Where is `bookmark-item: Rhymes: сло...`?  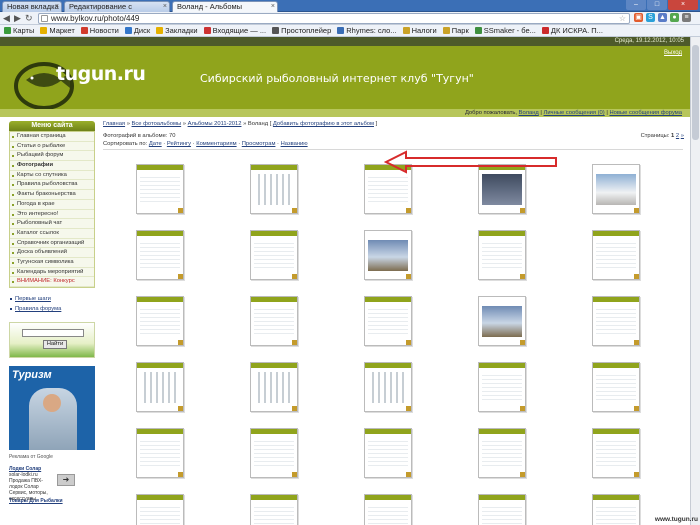 bookmark-item: Rhymes: сло... is located at coordinates (367, 30).